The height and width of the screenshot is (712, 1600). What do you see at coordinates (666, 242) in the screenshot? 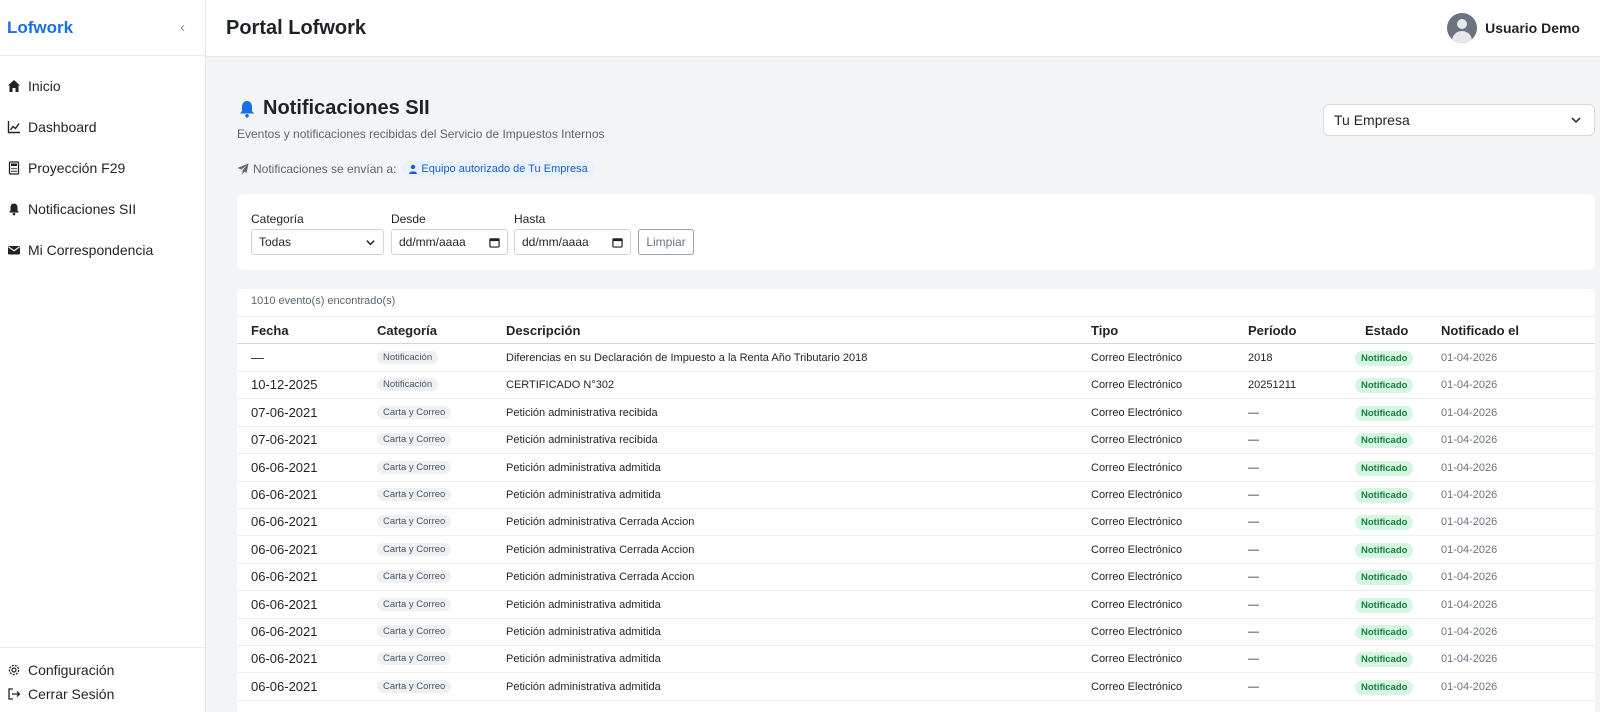
I see `clear-filters-button: Limpiar` at bounding box center [666, 242].